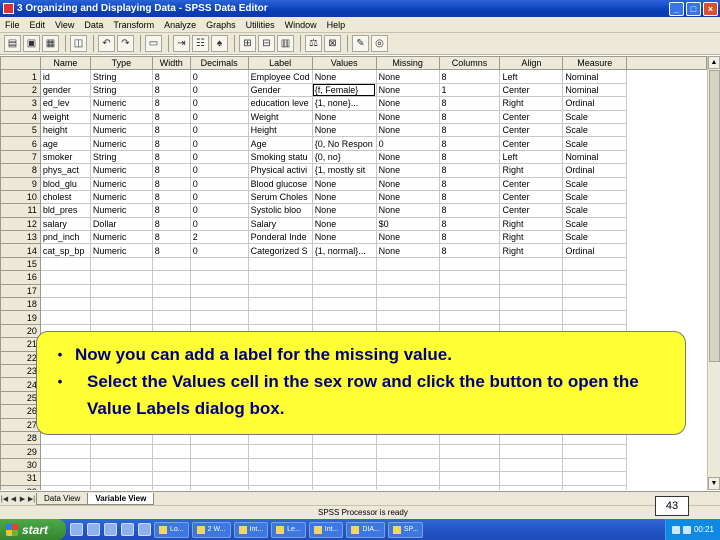  Describe the element at coordinates (531, 157) in the screenshot. I see `cell-align: Left` at that location.